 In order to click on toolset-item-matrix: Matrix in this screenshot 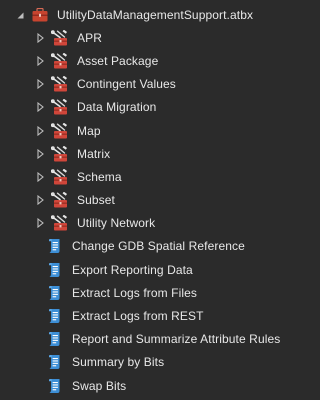, I will do `click(138, 153)`.